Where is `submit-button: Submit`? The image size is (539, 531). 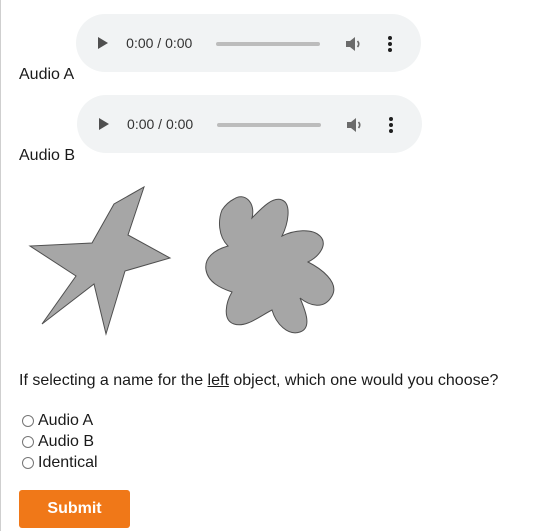
submit-button: Submit is located at coordinates (74, 509).